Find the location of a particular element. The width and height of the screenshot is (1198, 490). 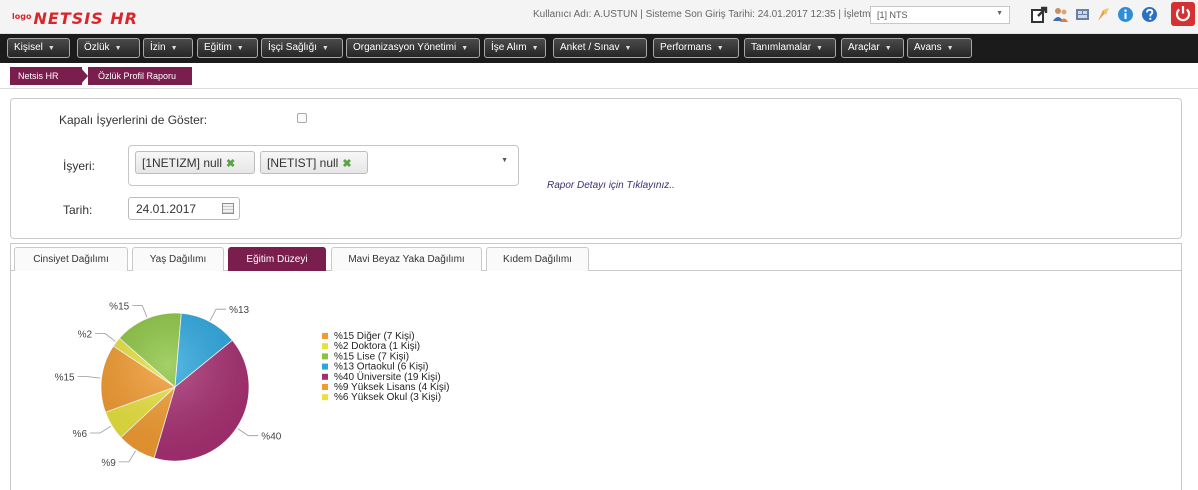

pie-percent-label: %2 is located at coordinates (85, 335).